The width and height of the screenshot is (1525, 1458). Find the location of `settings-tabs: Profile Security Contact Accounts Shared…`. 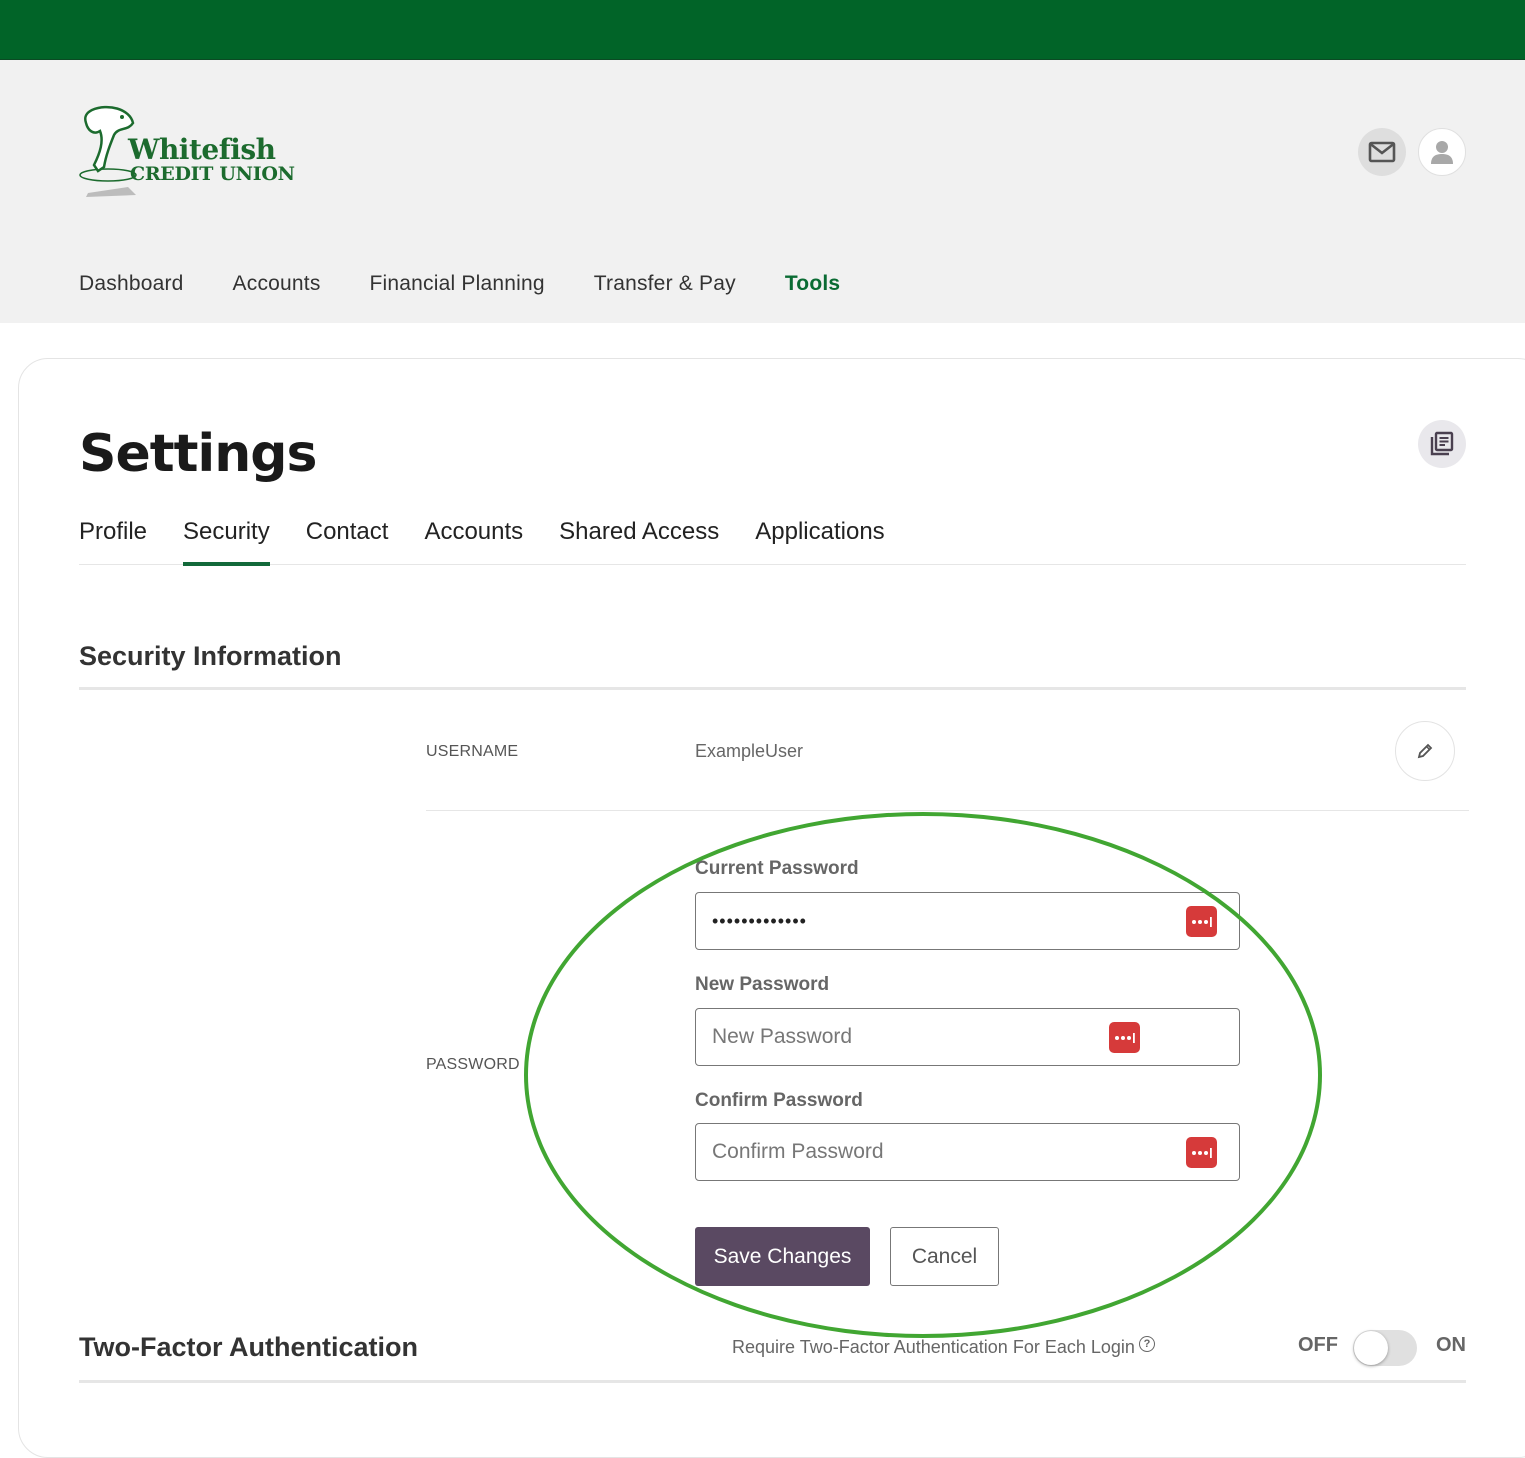

settings-tabs: Profile Security Contact Accounts Shared… is located at coordinates (772, 542).